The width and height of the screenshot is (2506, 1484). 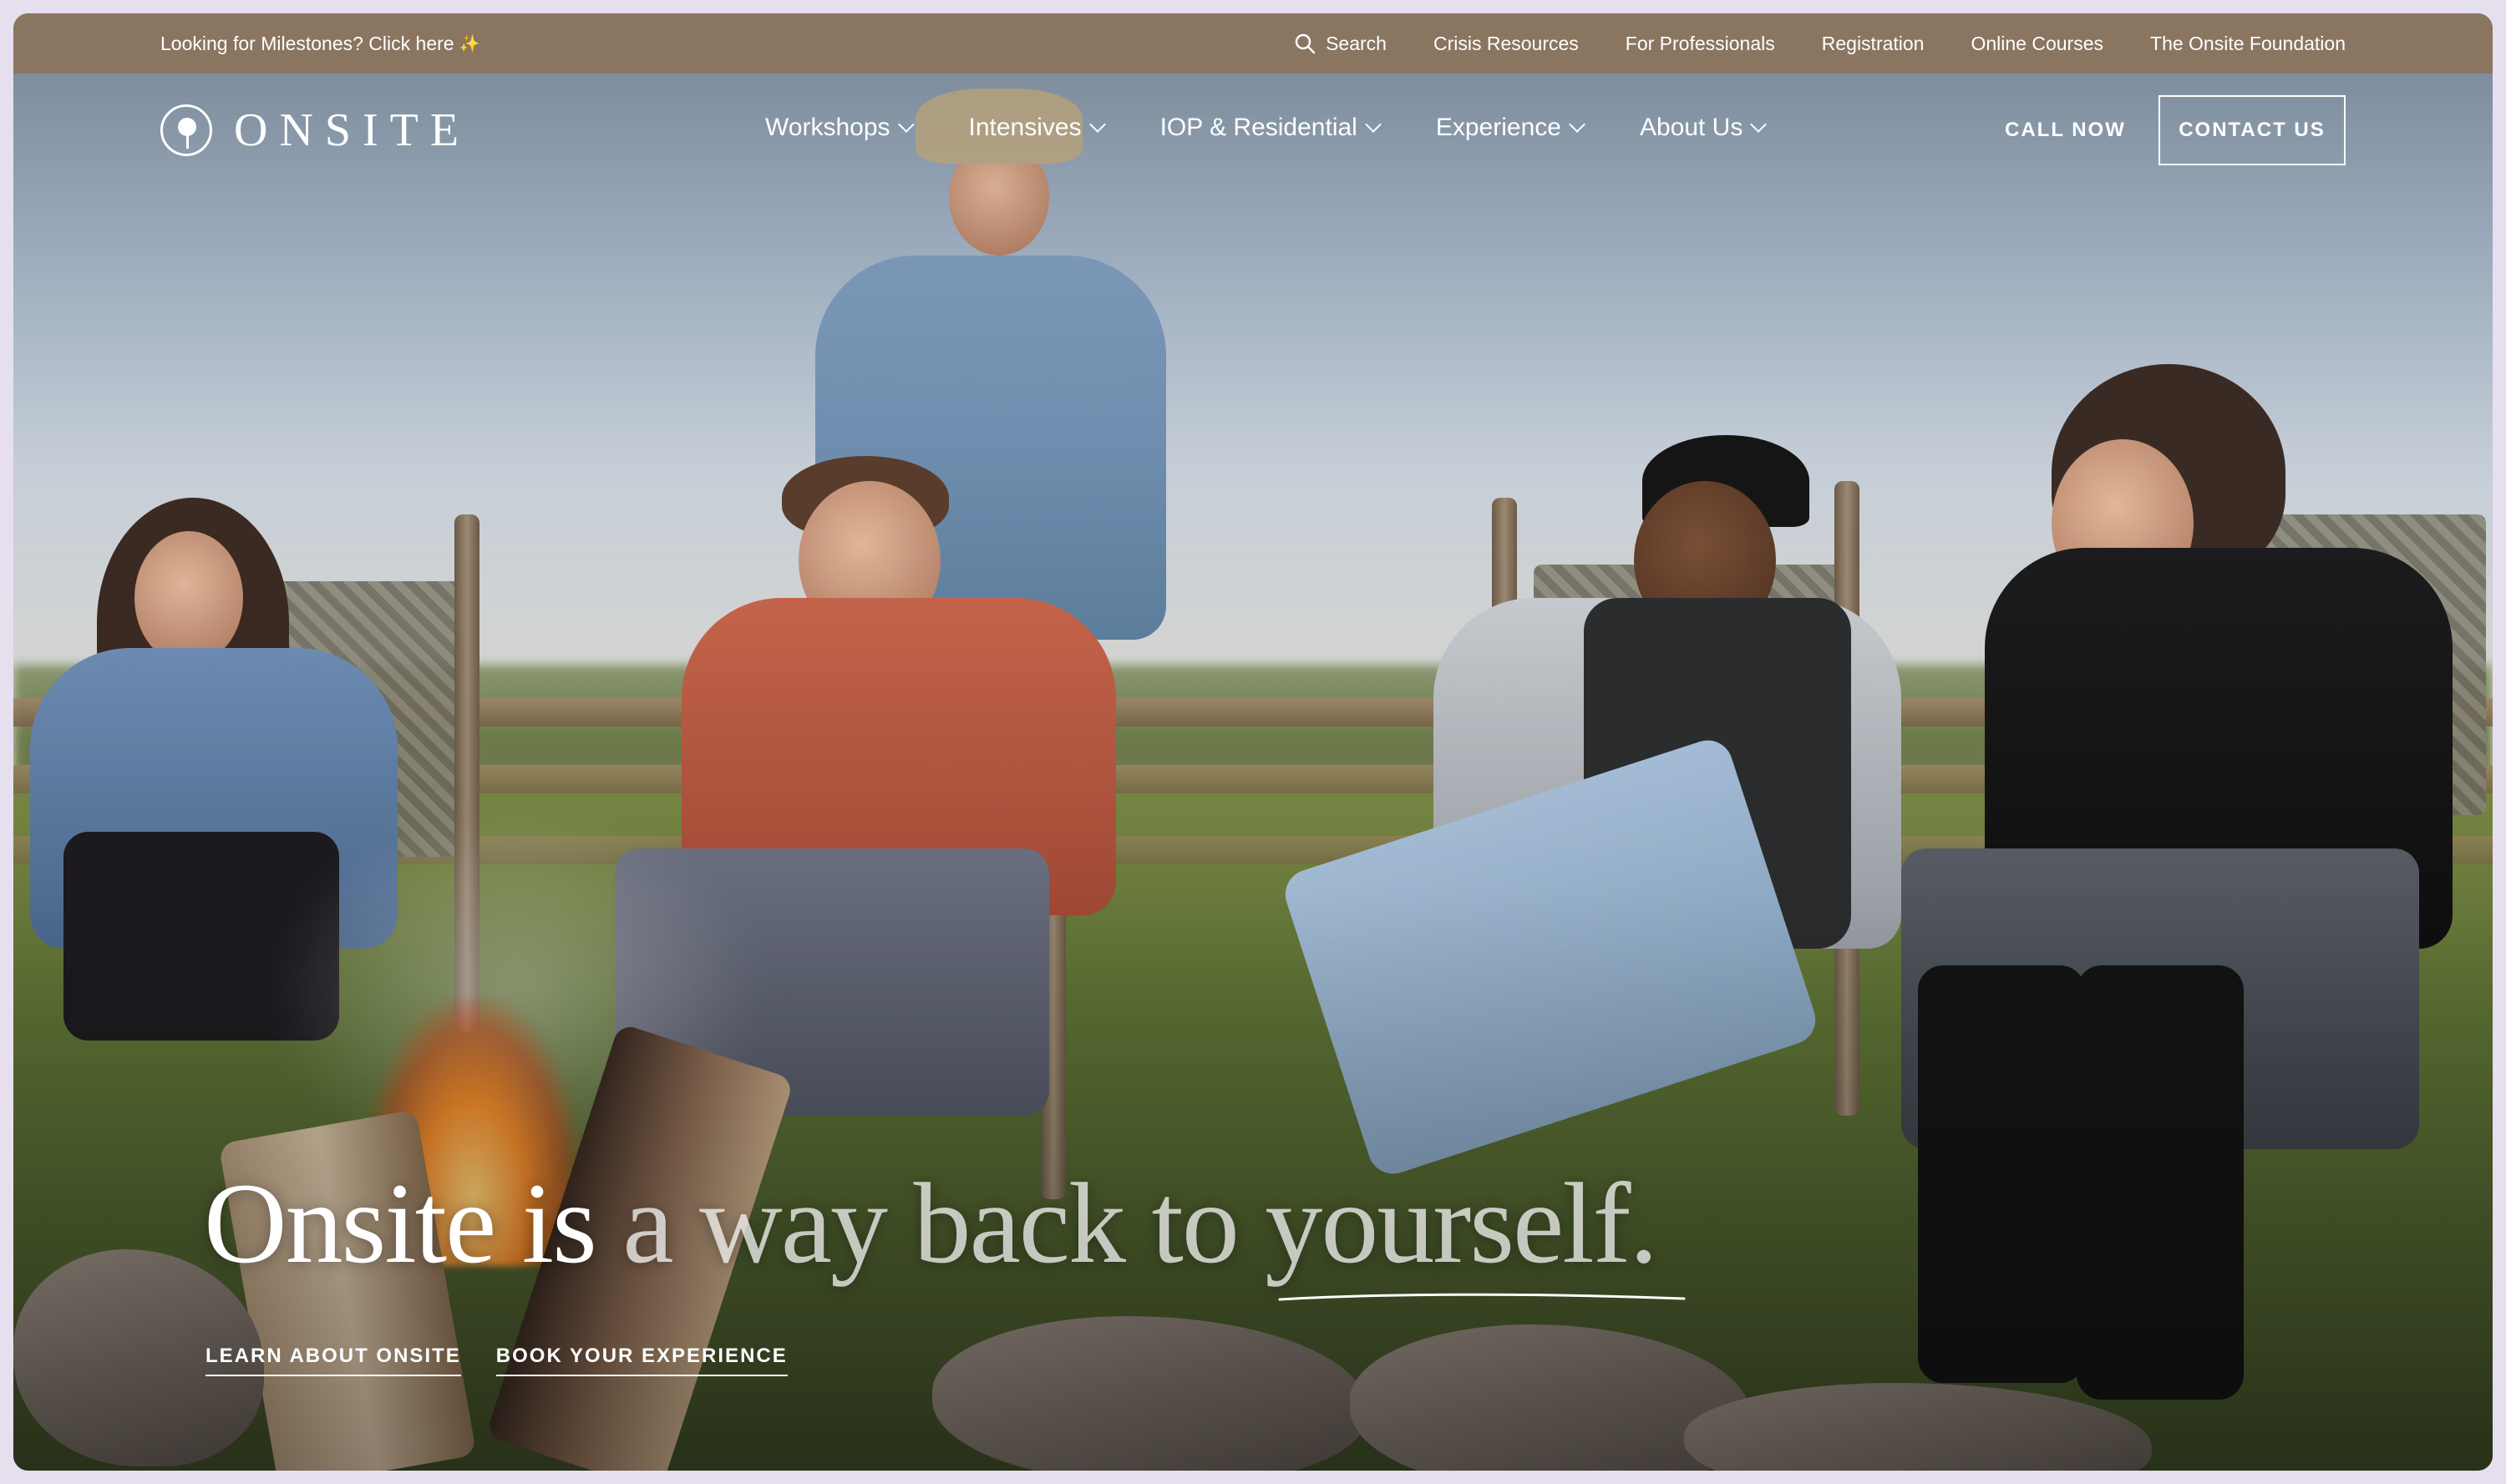 What do you see at coordinates (2248, 44) in the screenshot?
I see `link-onsite-foundation: The Onsite Foundation` at bounding box center [2248, 44].